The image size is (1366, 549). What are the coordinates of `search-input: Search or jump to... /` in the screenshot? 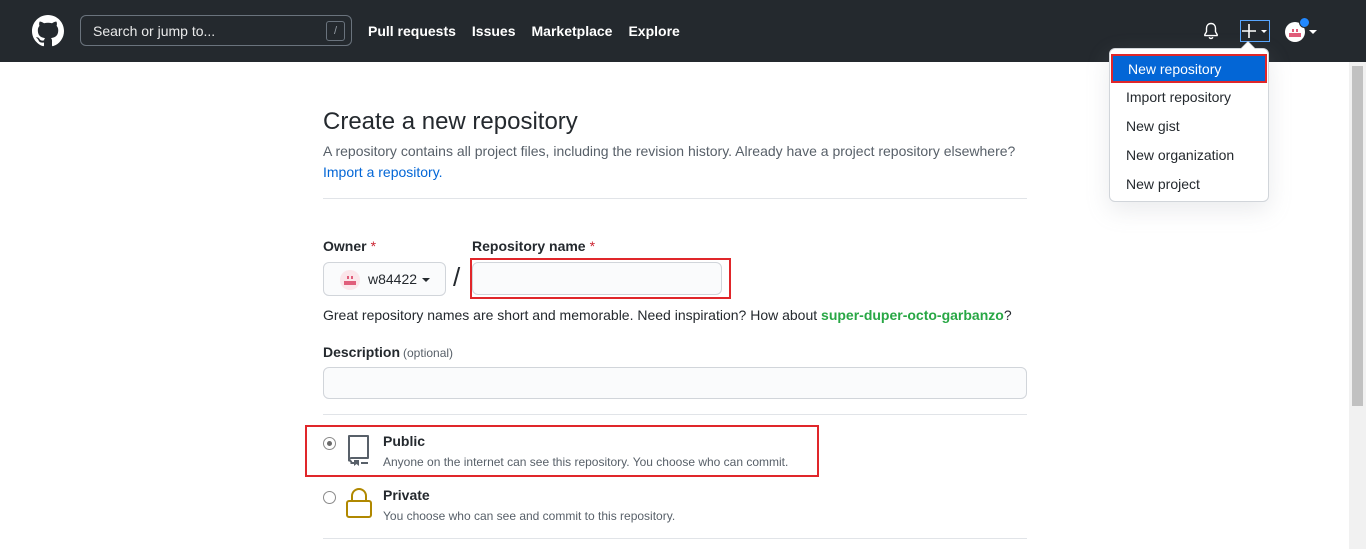 It's located at (216, 30).